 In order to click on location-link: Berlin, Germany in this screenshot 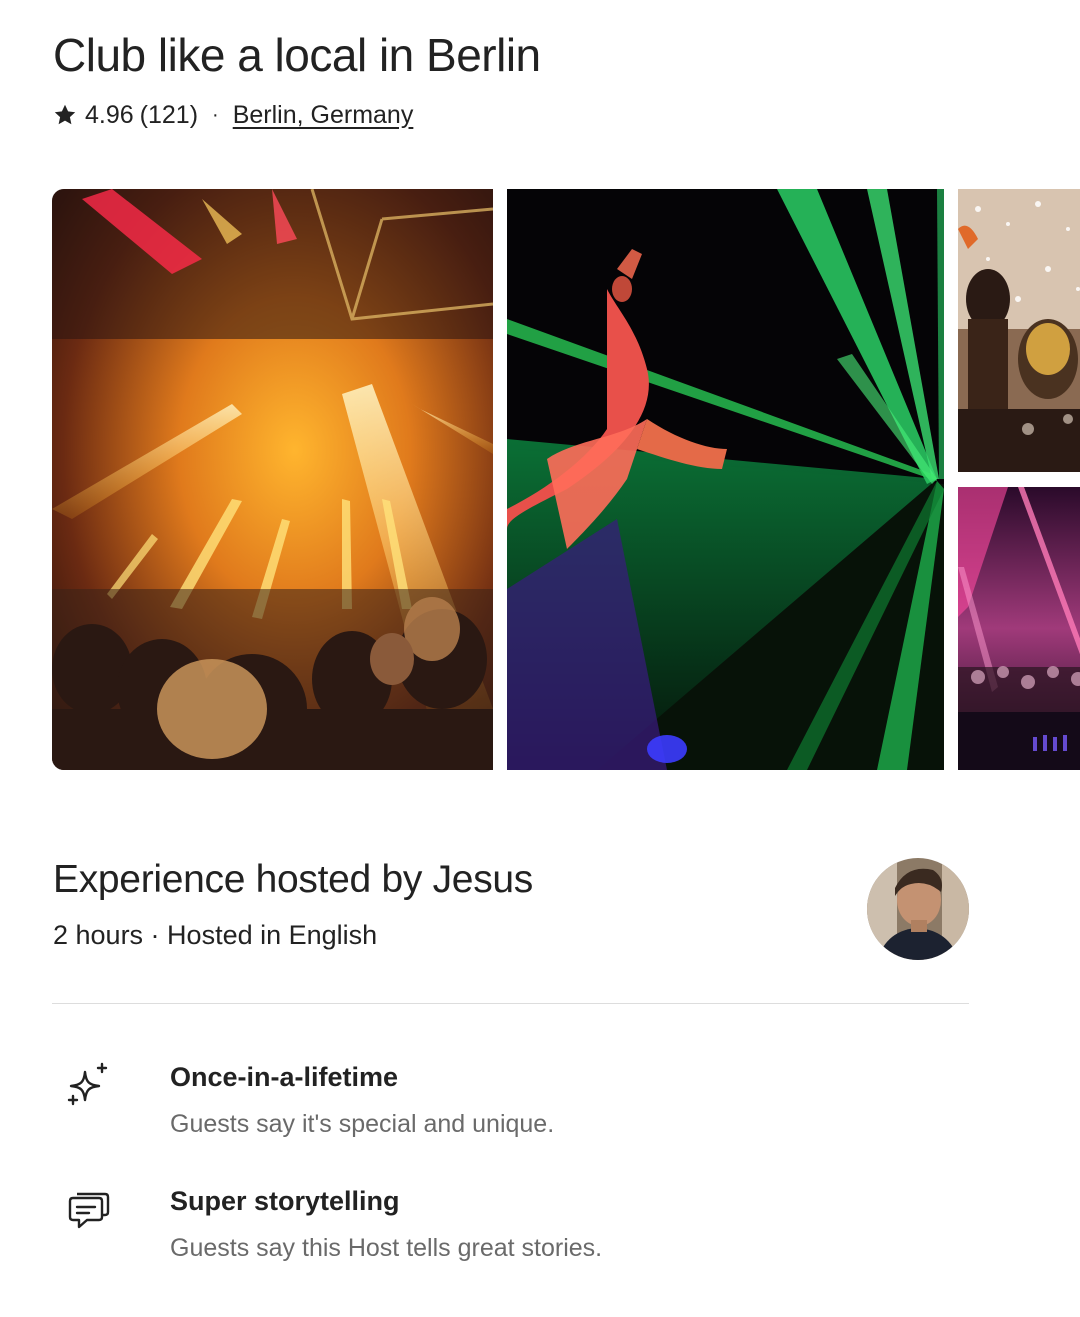, I will do `click(323, 115)`.